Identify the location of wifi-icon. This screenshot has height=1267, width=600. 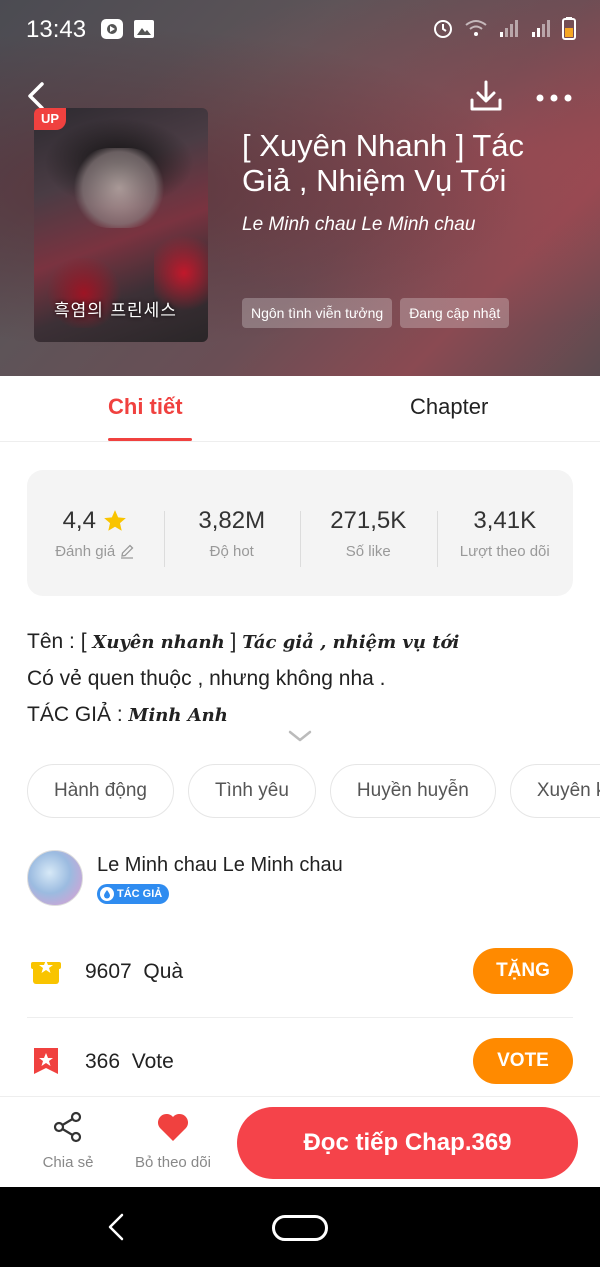
(476, 28).